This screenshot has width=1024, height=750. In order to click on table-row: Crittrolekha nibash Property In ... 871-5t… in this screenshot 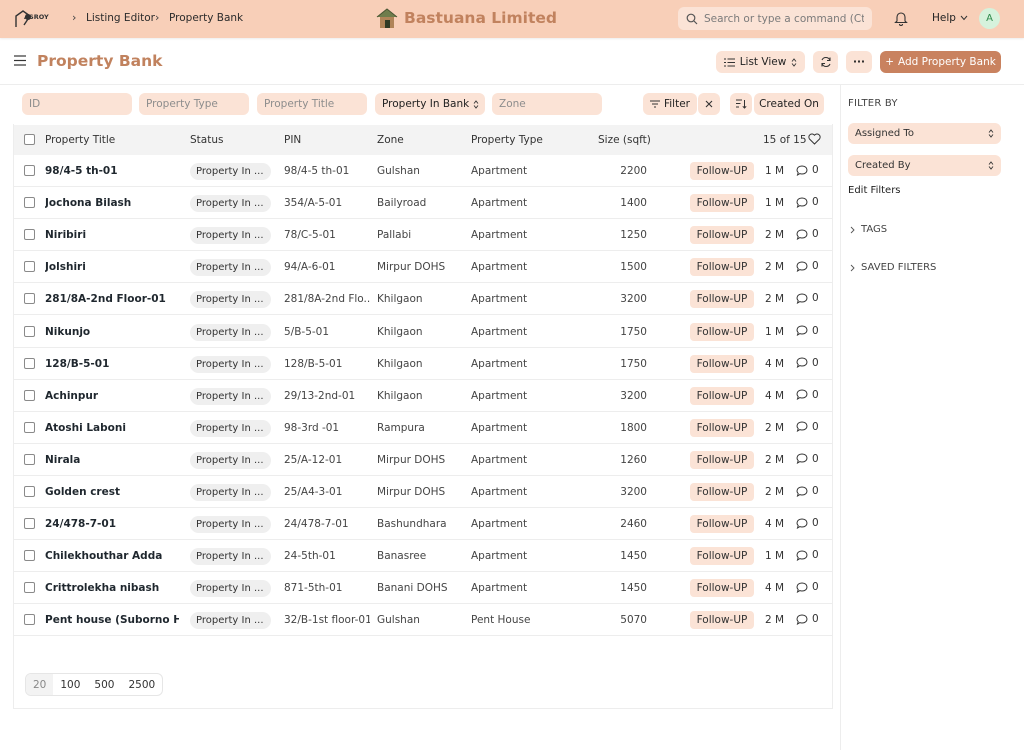, I will do `click(423, 588)`.